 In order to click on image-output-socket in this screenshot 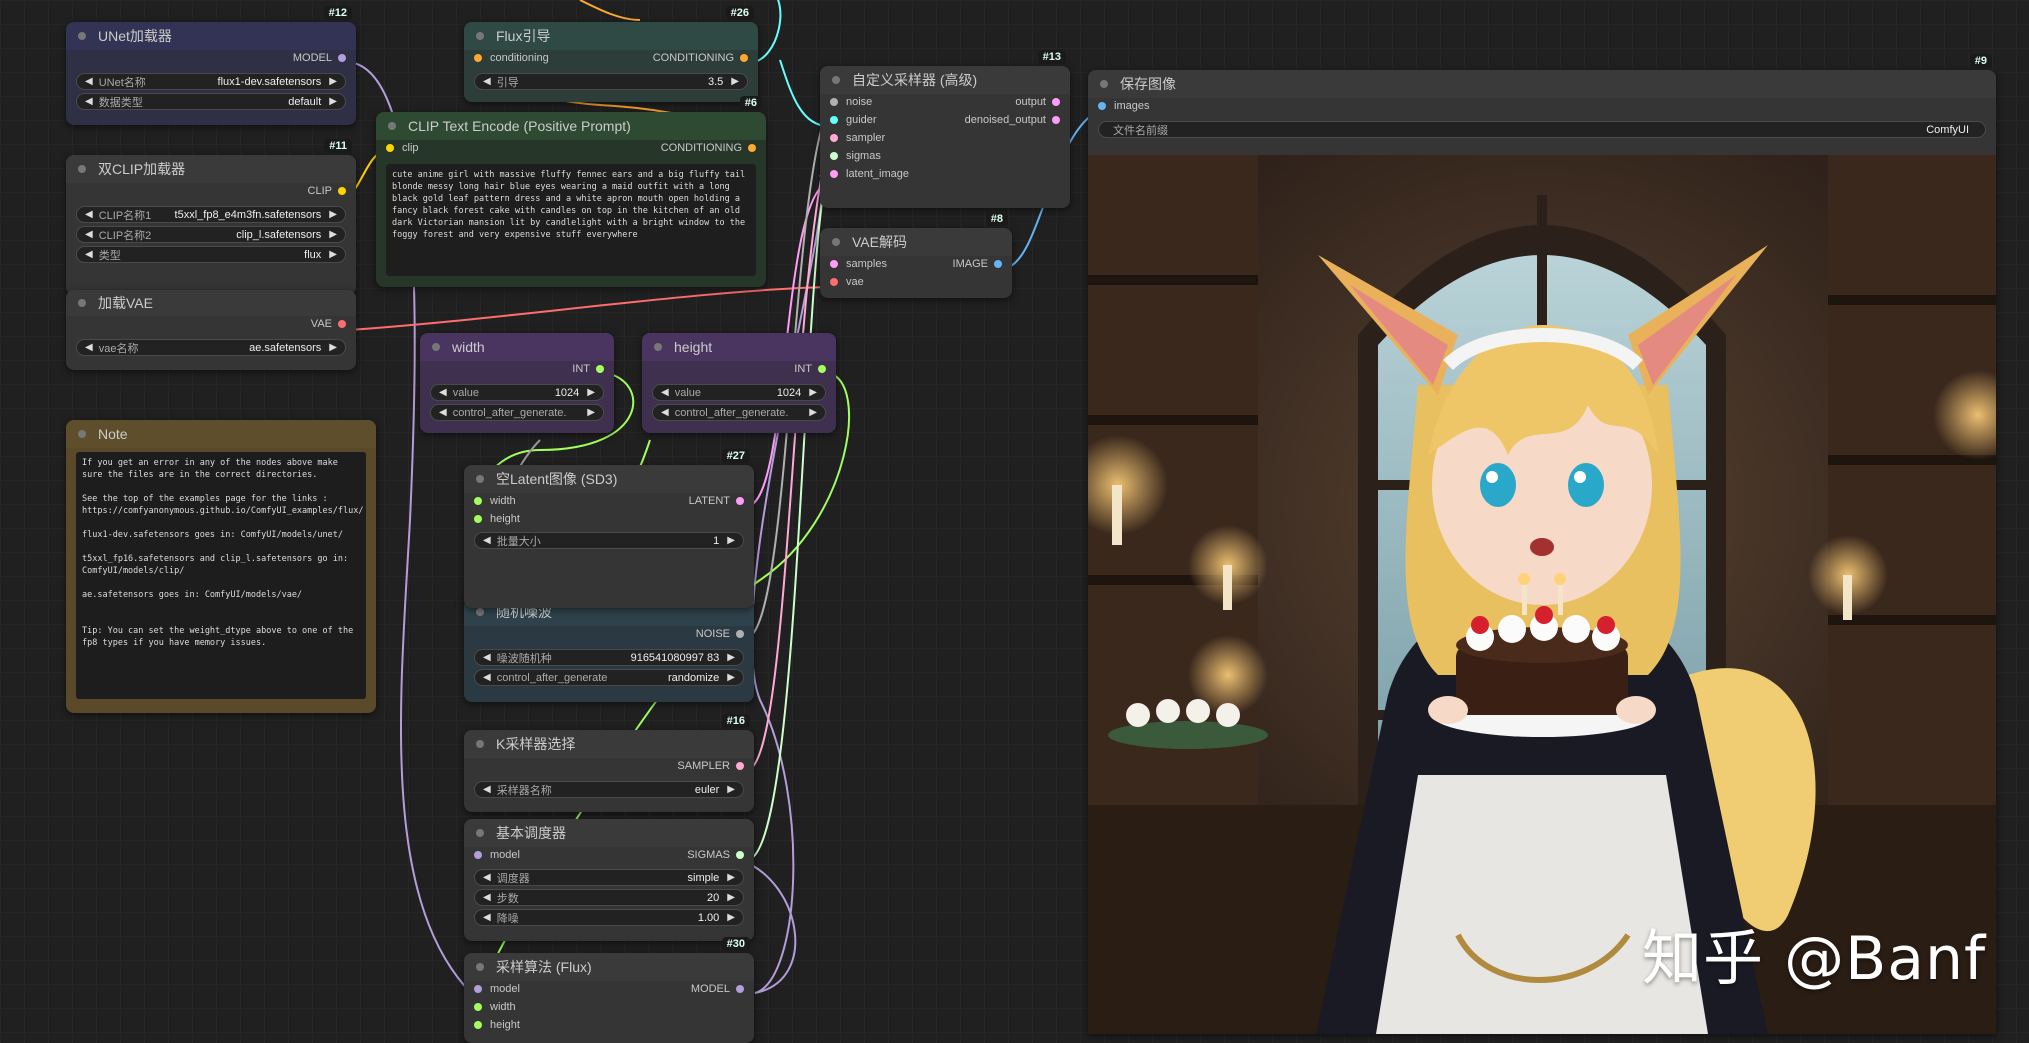, I will do `click(998, 264)`.